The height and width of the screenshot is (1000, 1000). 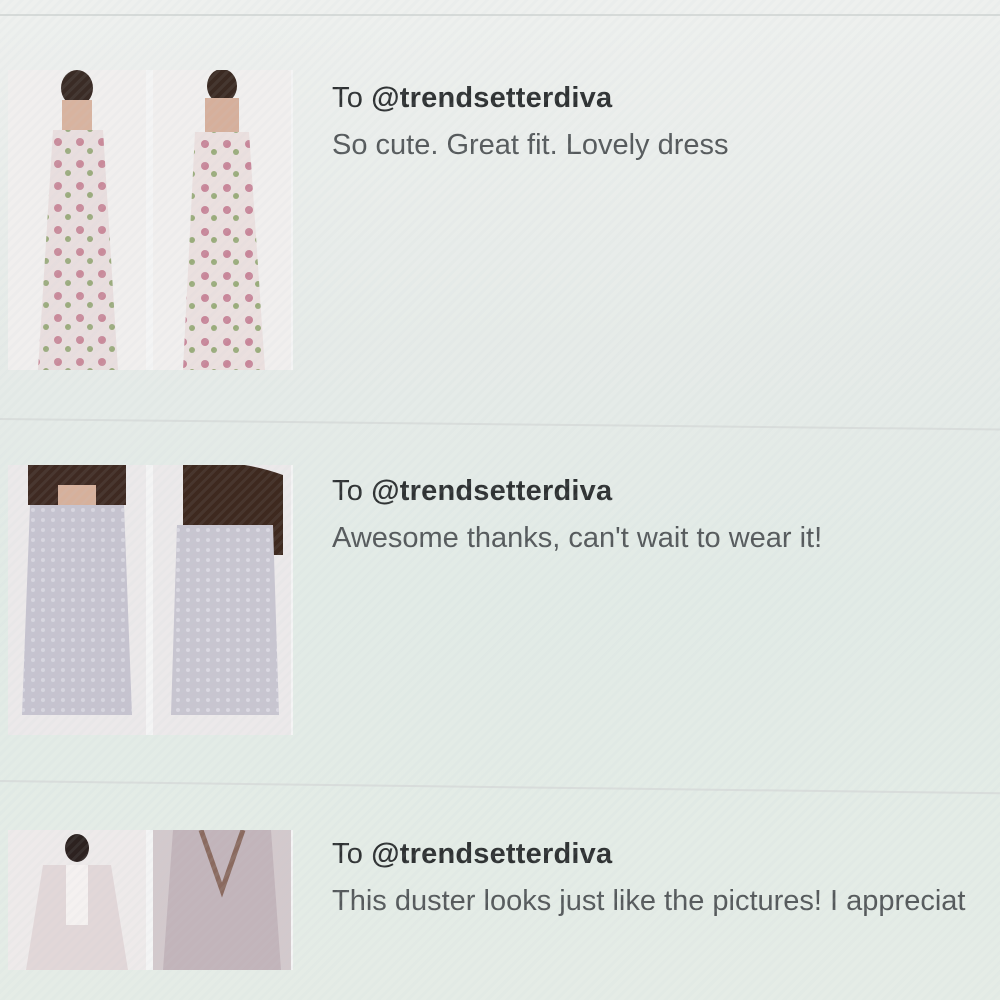 What do you see at coordinates (530, 145) in the screenshot?
I see `review-message: So cute. Great fit. Lovely dress` at bounding box center [530, 145].